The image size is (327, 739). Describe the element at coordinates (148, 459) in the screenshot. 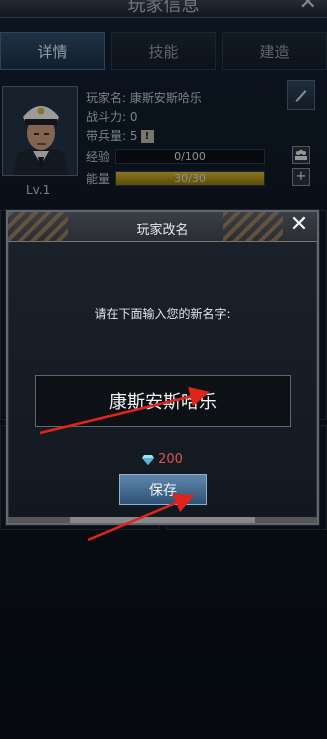

I see `diamond-icon` at that location.